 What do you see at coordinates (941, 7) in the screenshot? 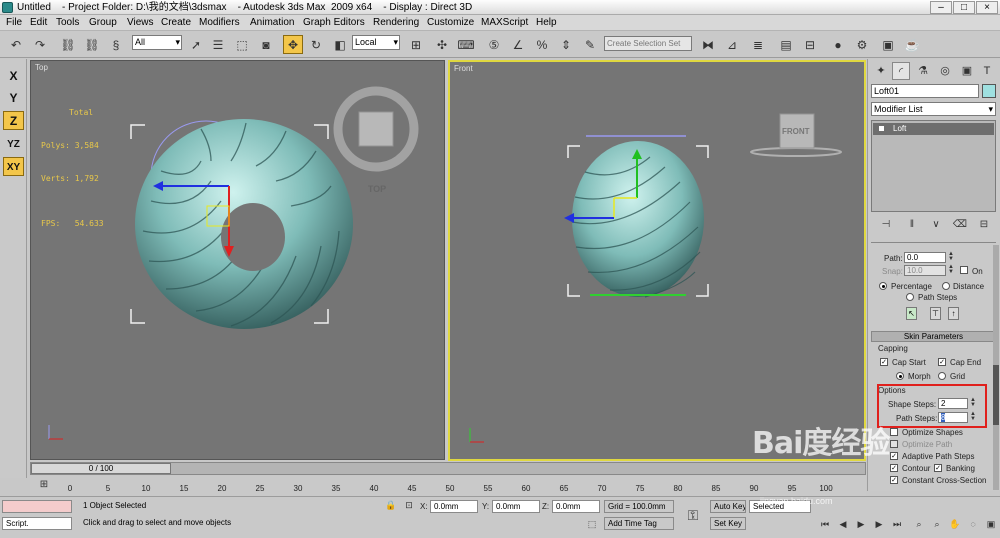
I see `minimize-button: –` at bounding box center [941, 7].